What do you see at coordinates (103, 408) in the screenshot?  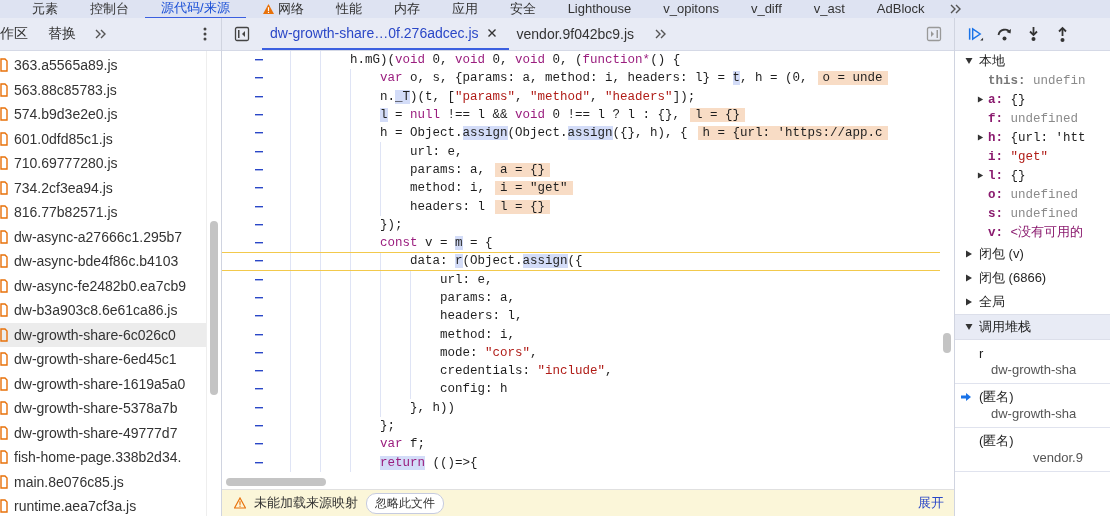 I see `file-item: dw-growth-share-5378a7b` at bounding box center [103, 408].